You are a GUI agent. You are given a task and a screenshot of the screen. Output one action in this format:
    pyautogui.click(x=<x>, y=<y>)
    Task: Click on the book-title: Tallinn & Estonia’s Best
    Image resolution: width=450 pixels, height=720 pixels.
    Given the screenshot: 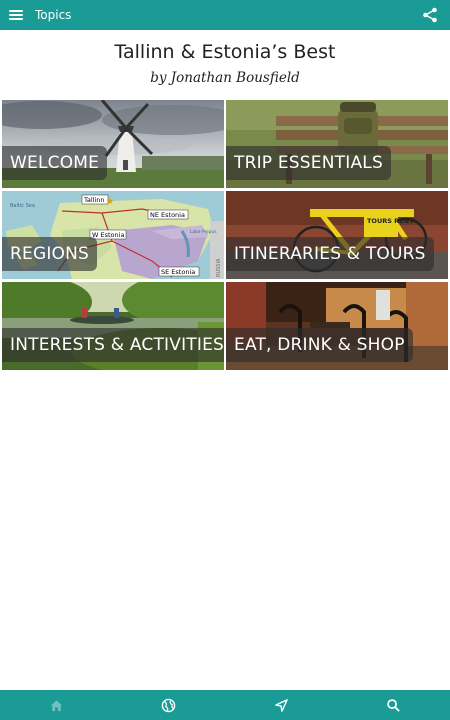 What is the action you would take?
    pyautogui.click(x=225, y=52)
    